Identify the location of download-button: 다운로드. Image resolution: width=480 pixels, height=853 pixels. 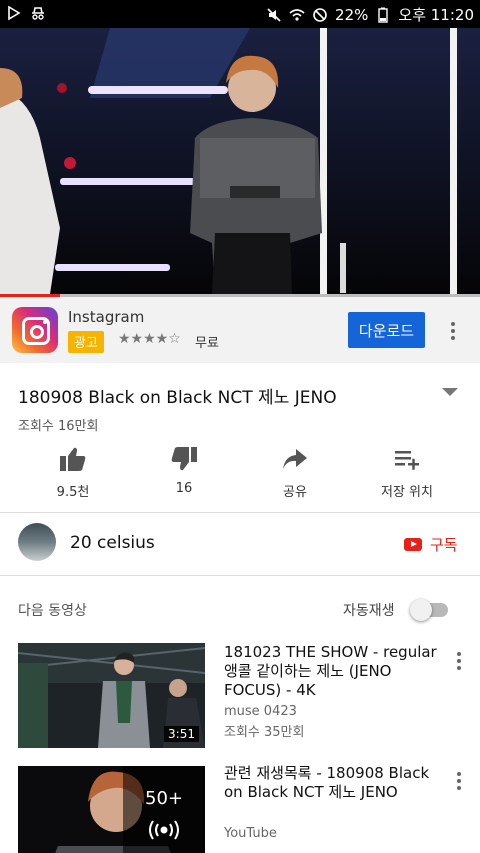
(386, 330).